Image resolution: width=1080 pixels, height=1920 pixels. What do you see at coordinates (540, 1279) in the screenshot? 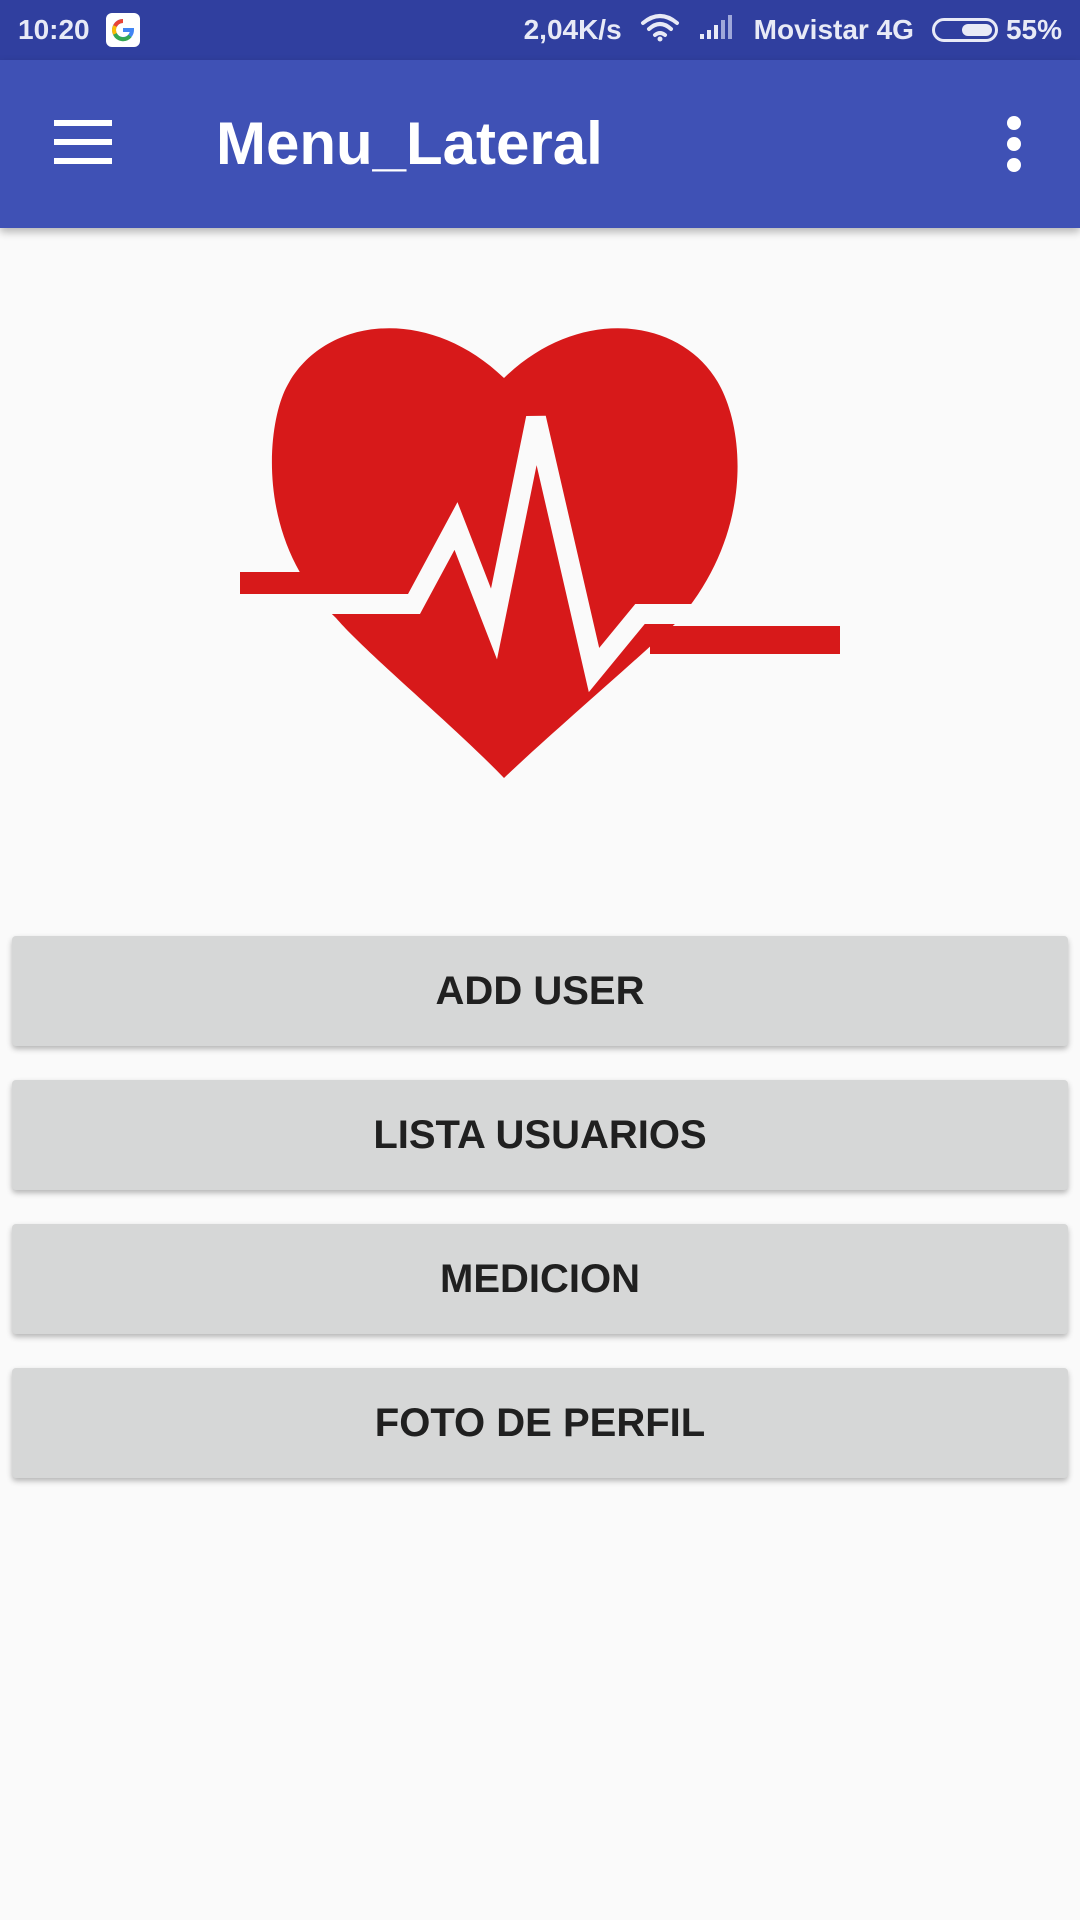
I see `medicion-button: MEDICION` at bounding box center [540, 1279].